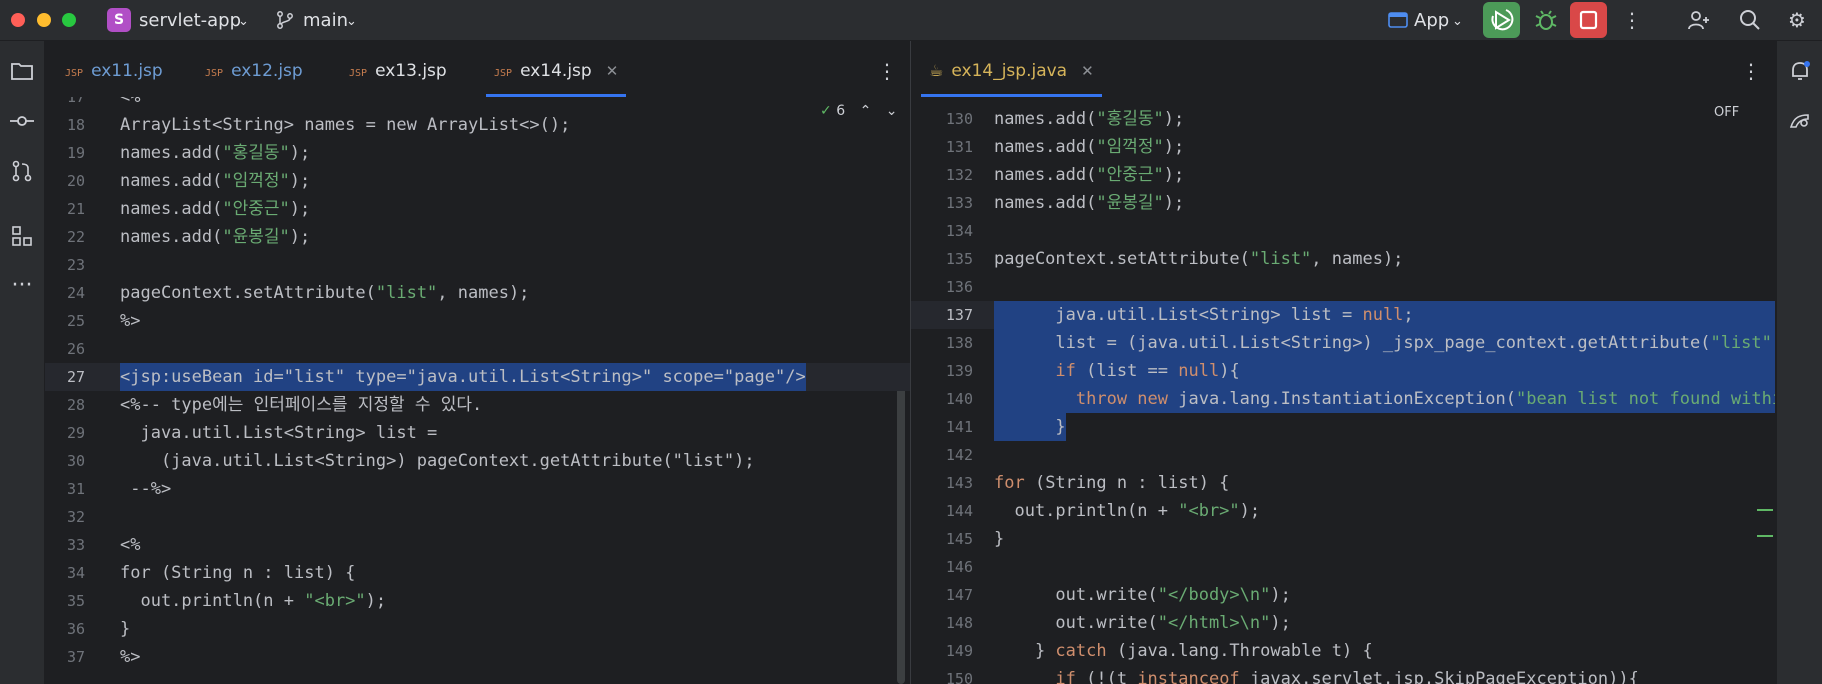 The height and width of the screenshot is (684, 1822). Describe the element at coordinates (1342, 399) in the screenshot. I see `code-fragment: java.lang.InstantiationException(` at that location.